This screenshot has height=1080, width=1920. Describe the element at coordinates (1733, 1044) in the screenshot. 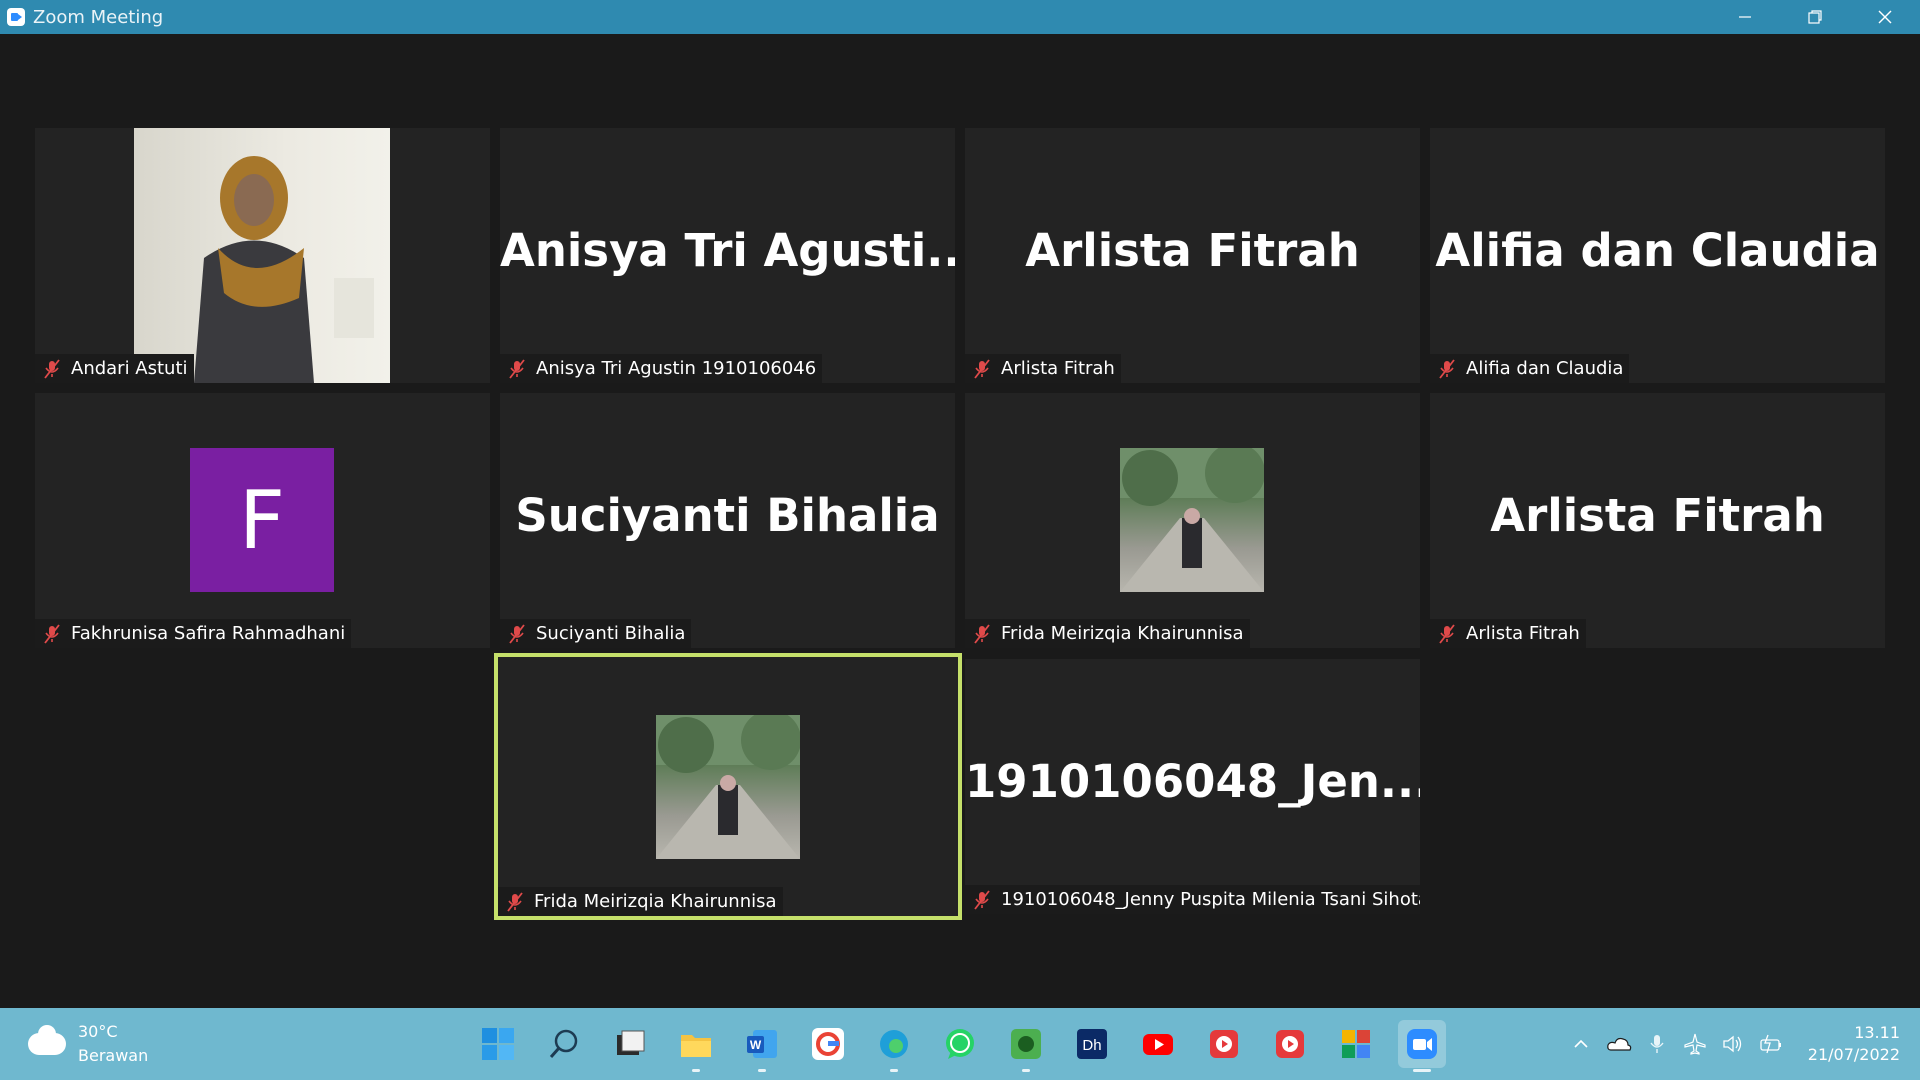

I see `volume-button` at that location.